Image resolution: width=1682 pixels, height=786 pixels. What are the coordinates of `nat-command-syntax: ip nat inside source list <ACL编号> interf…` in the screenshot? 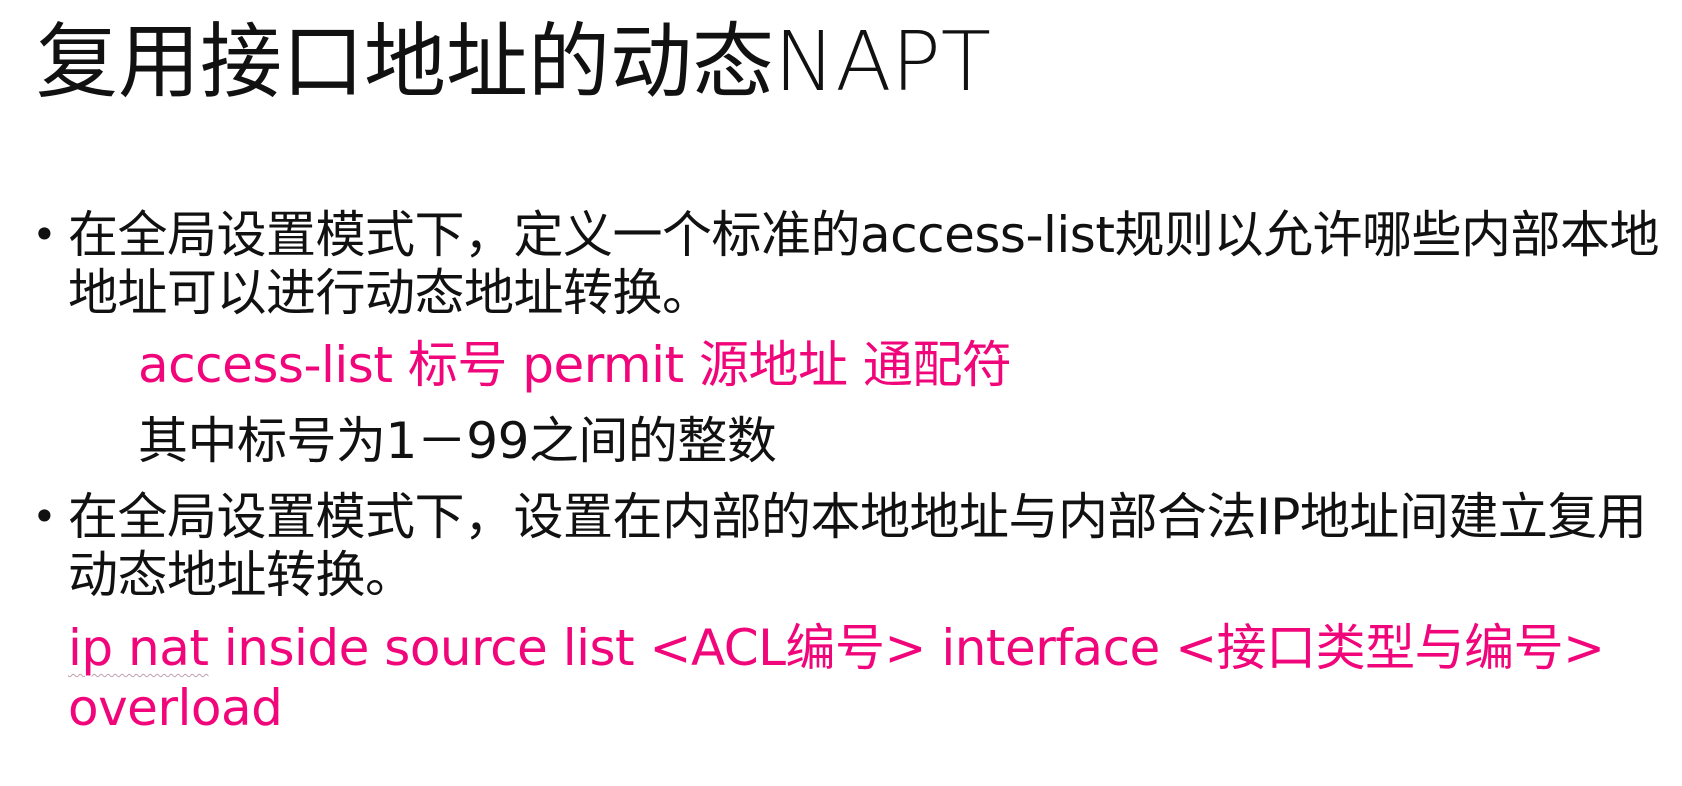 It's located at (868, 678).